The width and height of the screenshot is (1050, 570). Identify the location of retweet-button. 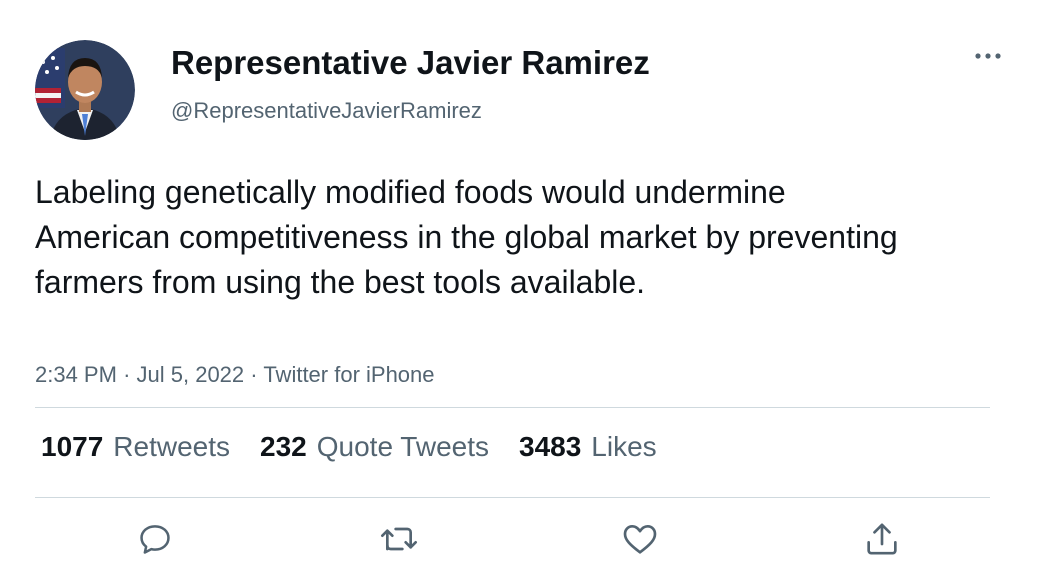
(399, 539).